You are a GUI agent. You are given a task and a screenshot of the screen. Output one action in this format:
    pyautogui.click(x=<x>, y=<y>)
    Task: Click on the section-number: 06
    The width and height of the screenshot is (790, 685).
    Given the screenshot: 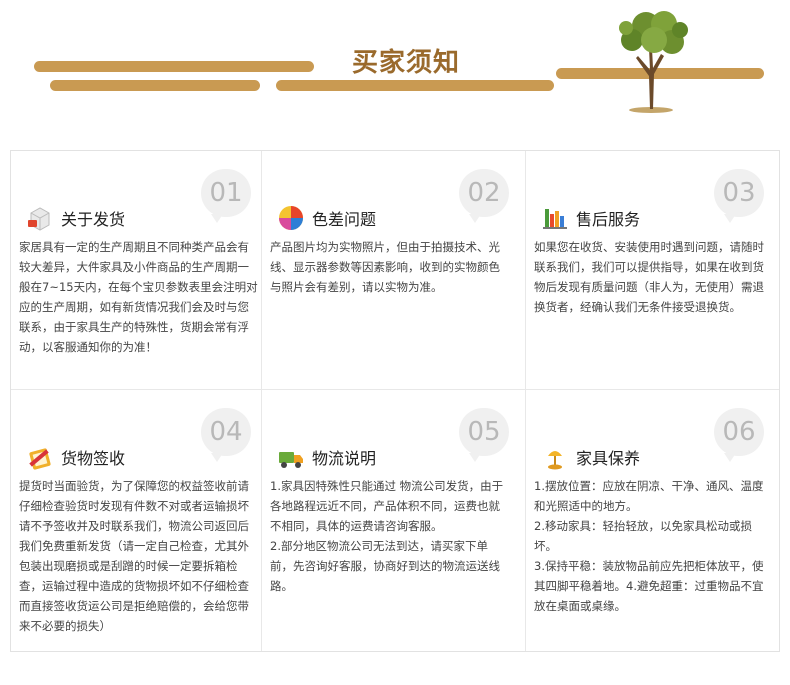 What is the action you would take?
    pyautogui.click(x=739, y=435)
    